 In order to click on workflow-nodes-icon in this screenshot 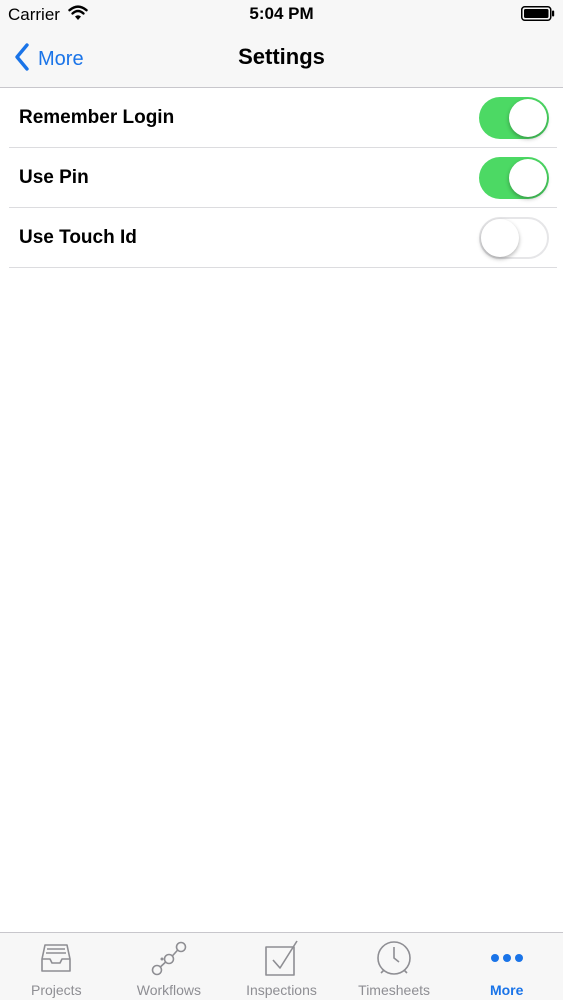, I will do `click(169, 958)`.